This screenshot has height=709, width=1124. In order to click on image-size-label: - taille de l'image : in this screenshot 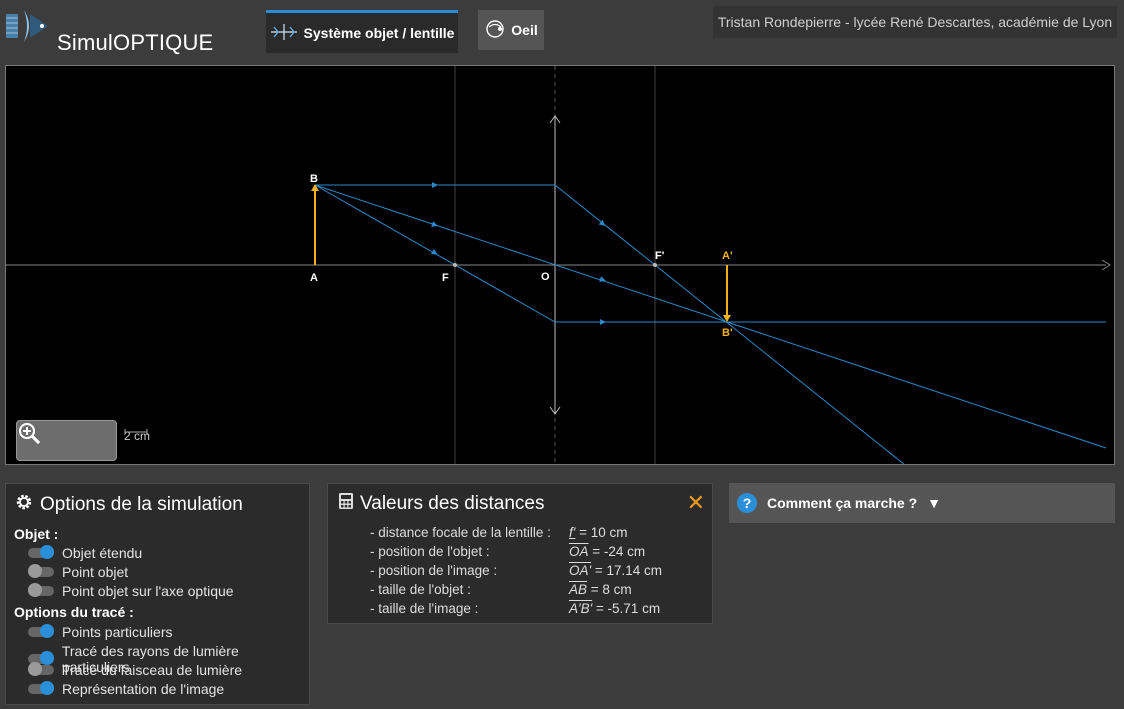, I will do `click(424, 608)`.